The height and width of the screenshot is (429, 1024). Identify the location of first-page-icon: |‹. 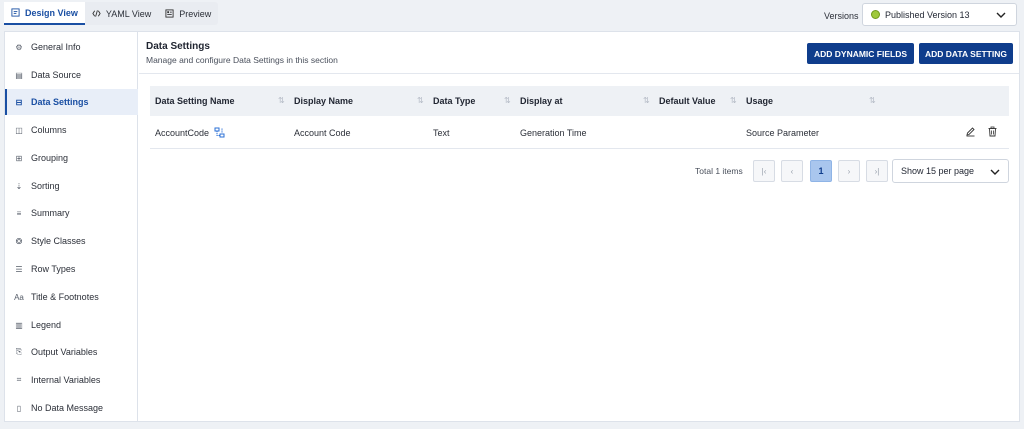
(764, 171).